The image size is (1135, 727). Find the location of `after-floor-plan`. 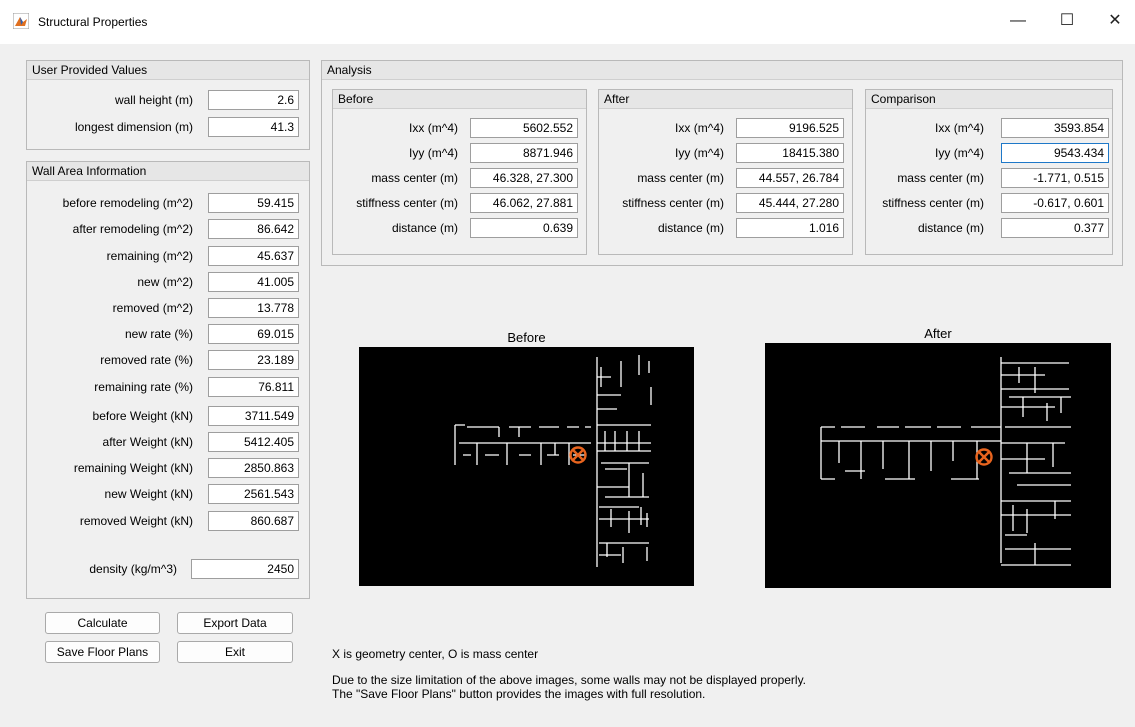

after-floor-plan is located at coordinates (938, 465).